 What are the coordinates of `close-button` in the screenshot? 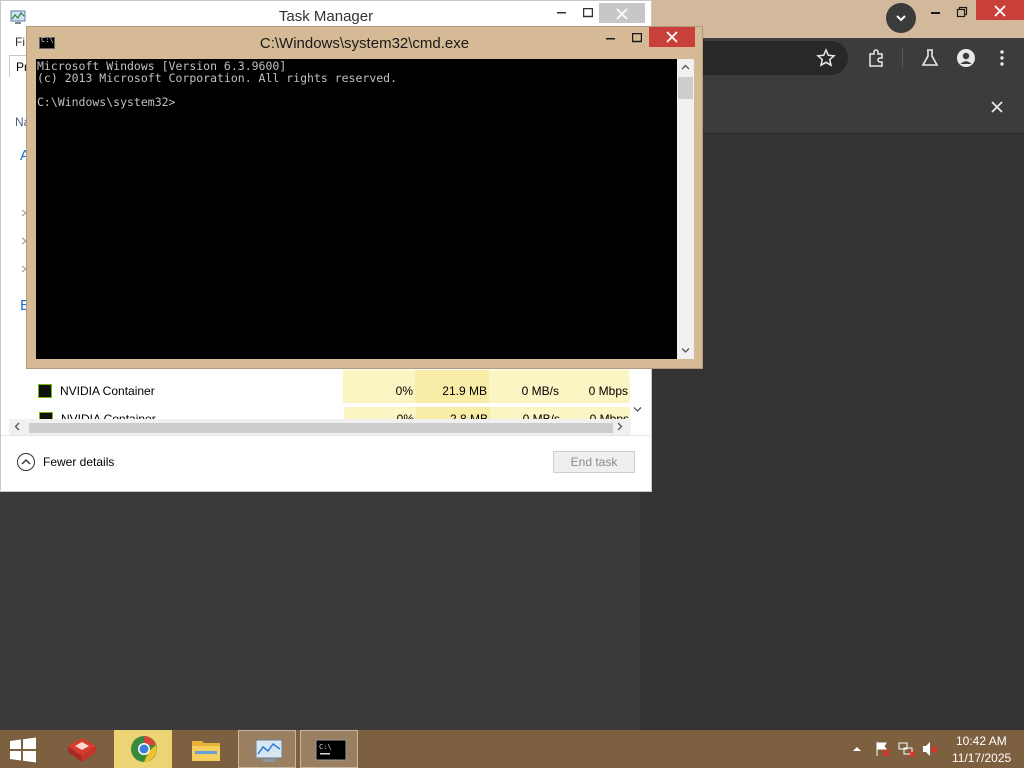 It's located at (622, 13).